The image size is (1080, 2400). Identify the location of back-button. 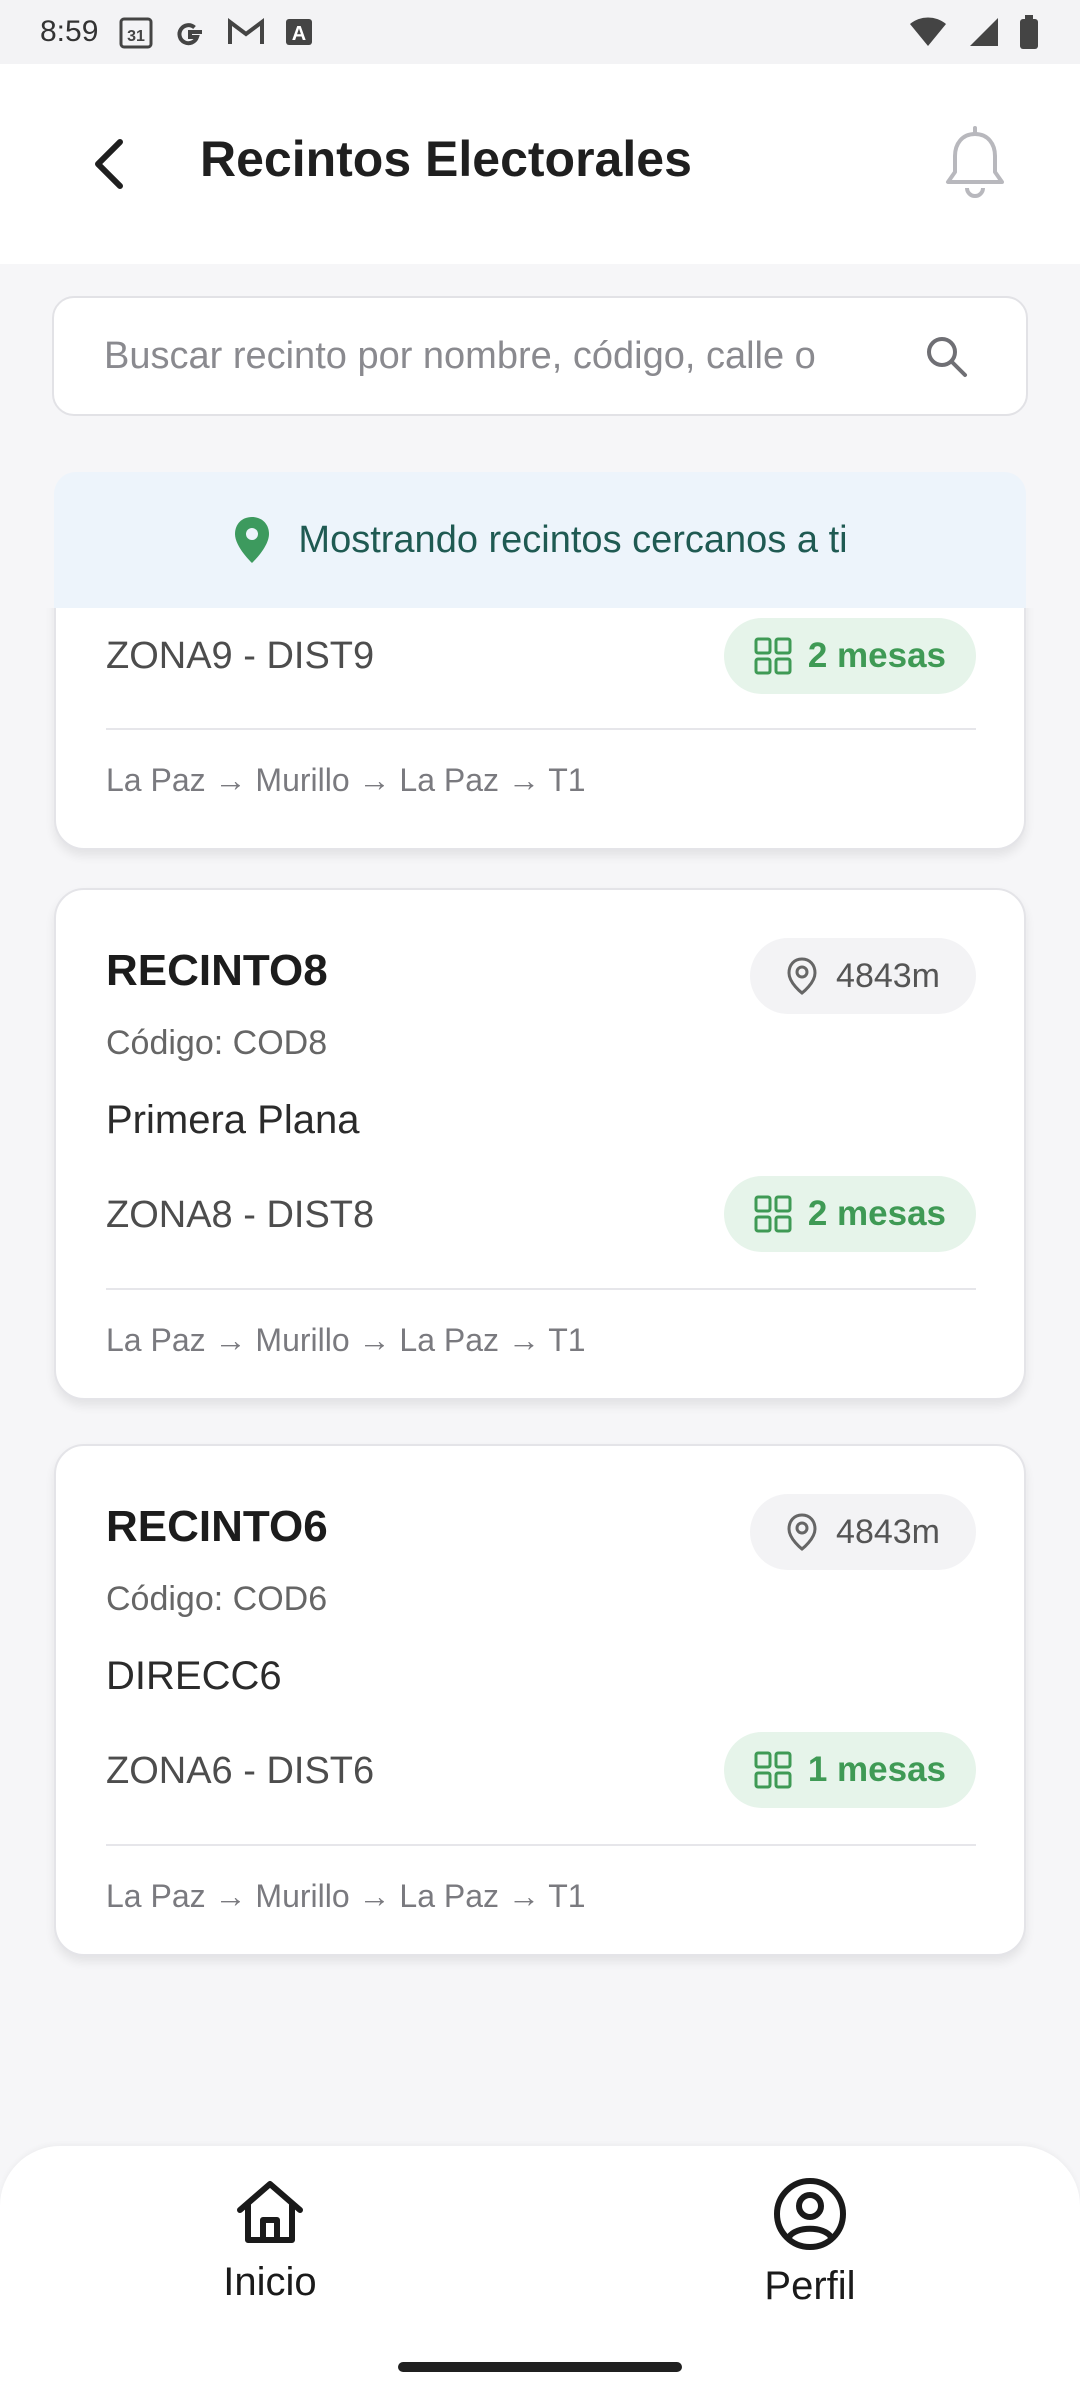
(110, 164).